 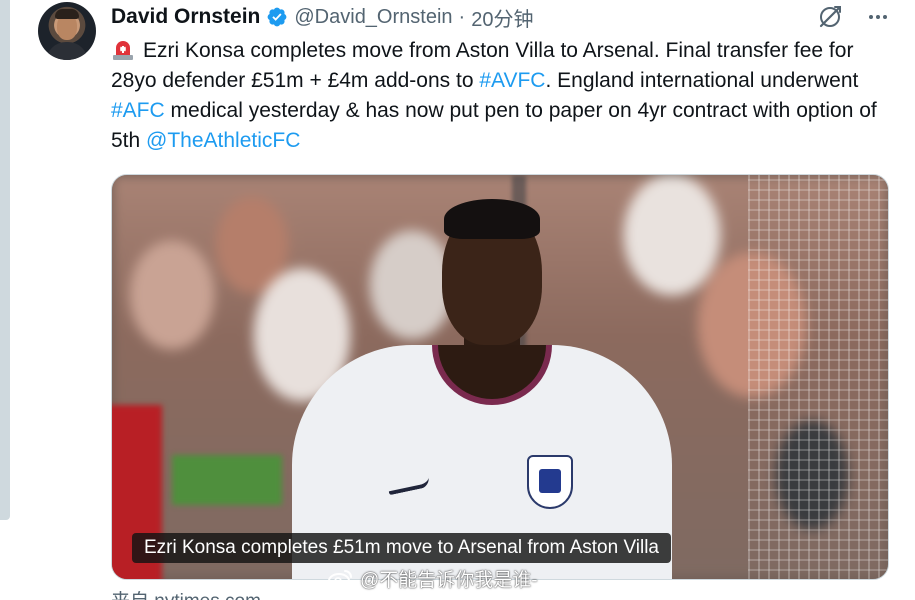 I want to click on player-hair, so click(x=492, y=219).